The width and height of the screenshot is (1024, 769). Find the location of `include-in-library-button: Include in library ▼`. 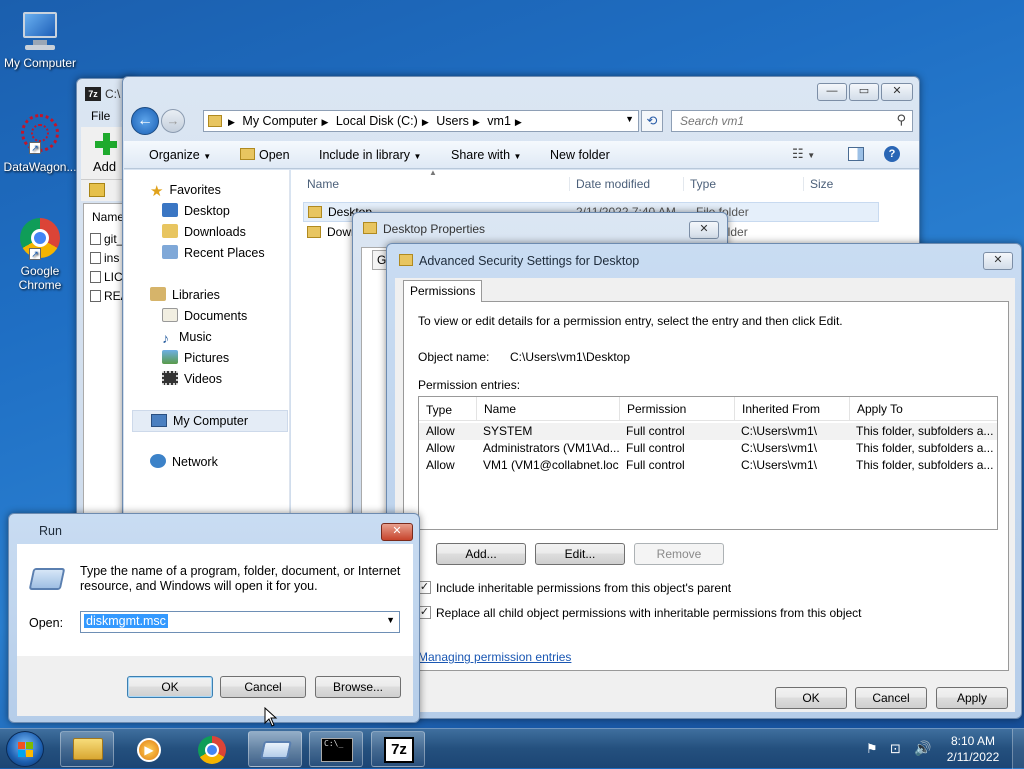

include-in-library-button: Include in library ▼ is located at coordinates (370, 155).